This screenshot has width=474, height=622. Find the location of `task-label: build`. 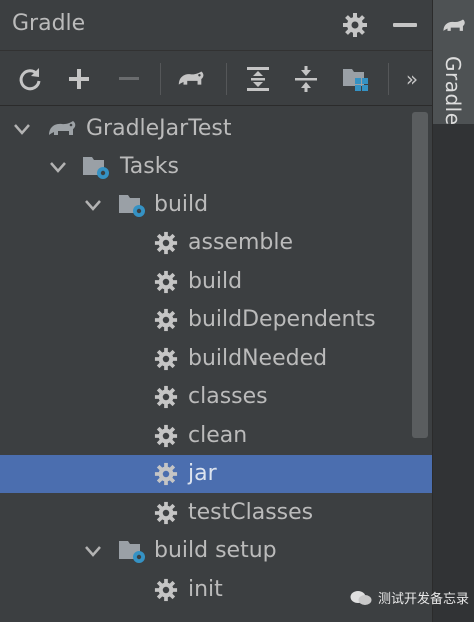

task-label: build is located at coordinates (215, 281).